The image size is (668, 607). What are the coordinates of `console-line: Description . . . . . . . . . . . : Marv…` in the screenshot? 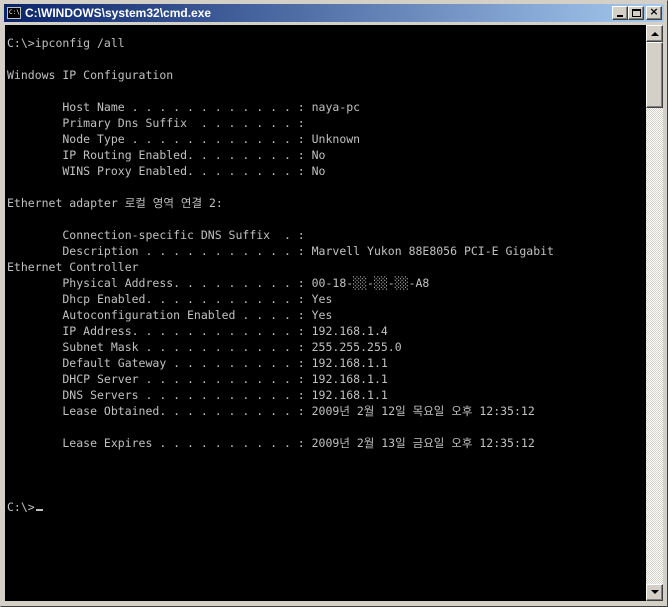 It's located at (280, 251).